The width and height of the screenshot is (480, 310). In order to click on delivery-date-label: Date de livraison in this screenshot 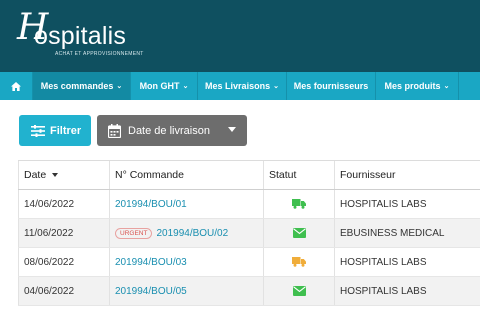, I will do `click(169, 130)`.